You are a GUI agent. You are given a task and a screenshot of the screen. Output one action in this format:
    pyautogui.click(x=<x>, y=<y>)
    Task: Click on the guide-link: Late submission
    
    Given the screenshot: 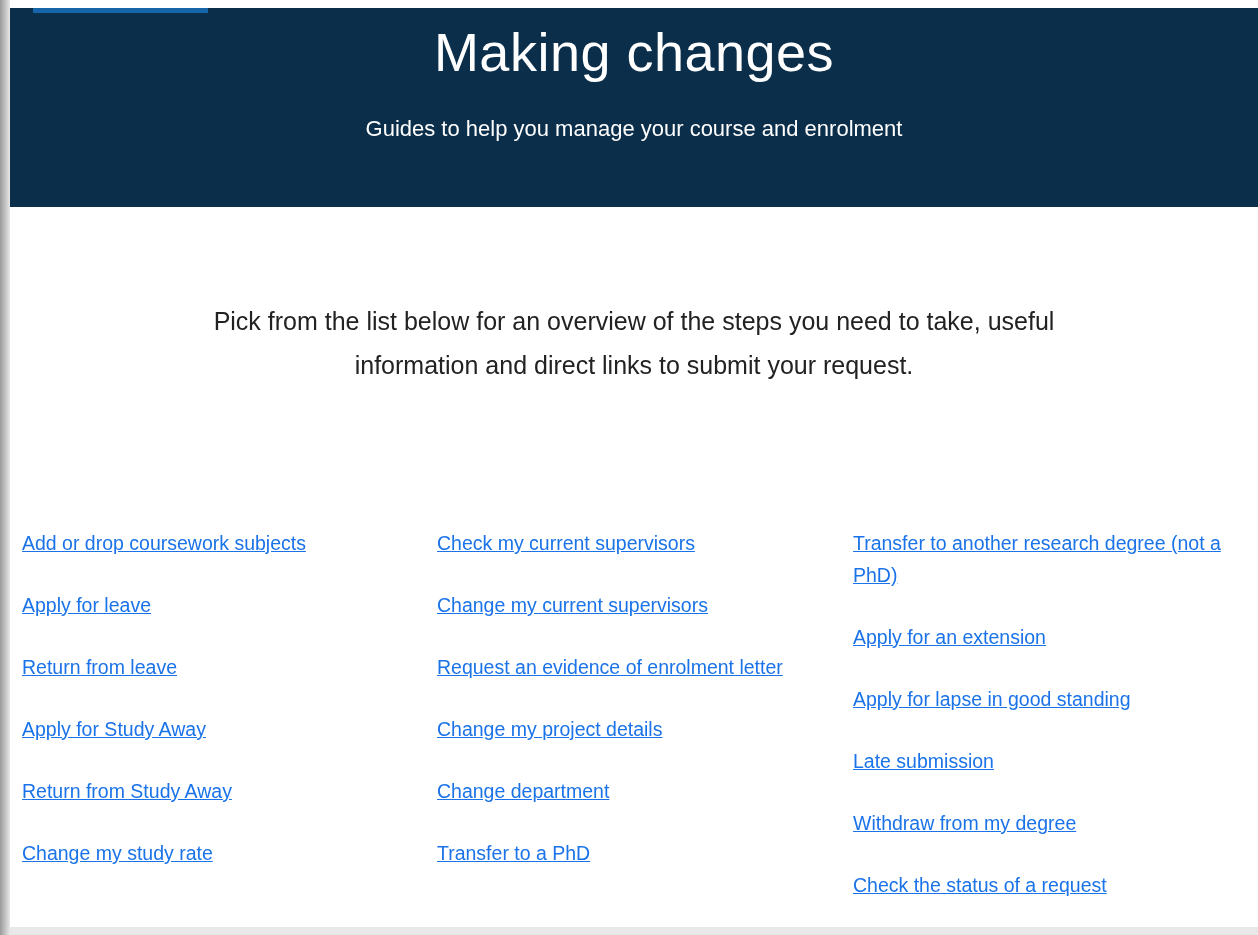 What is the action you would take?
    pyautogui.click(x=923, y=761)
    